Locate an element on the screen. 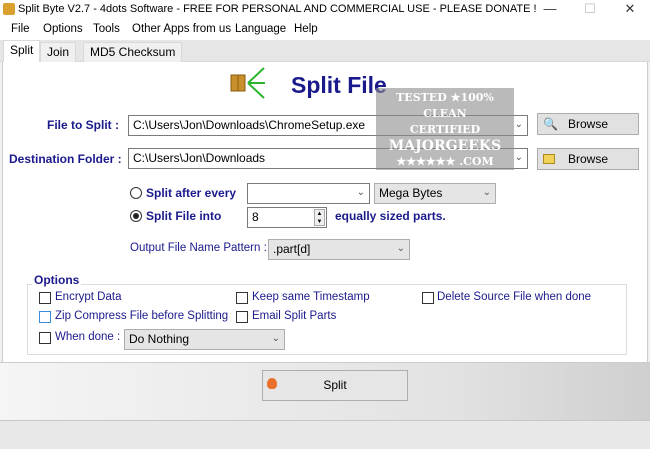 This screenshot has height=449, width=650. zip-compress-label: Zip Compress File before Splitting is located at coordinates (142, 316).